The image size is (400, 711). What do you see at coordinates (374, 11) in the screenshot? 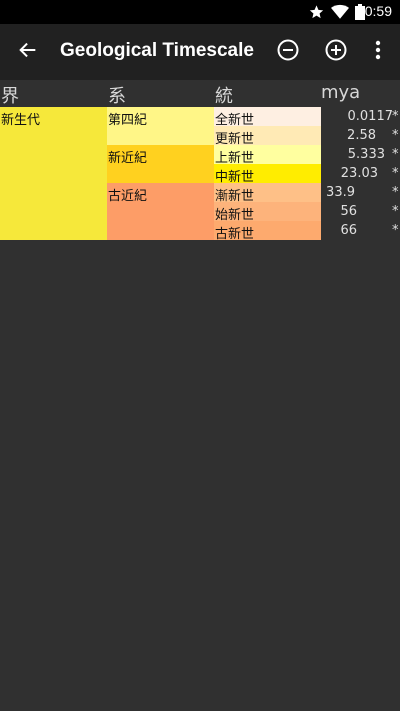
I see `status-time: 10:59` at bounding box center [374, 11].